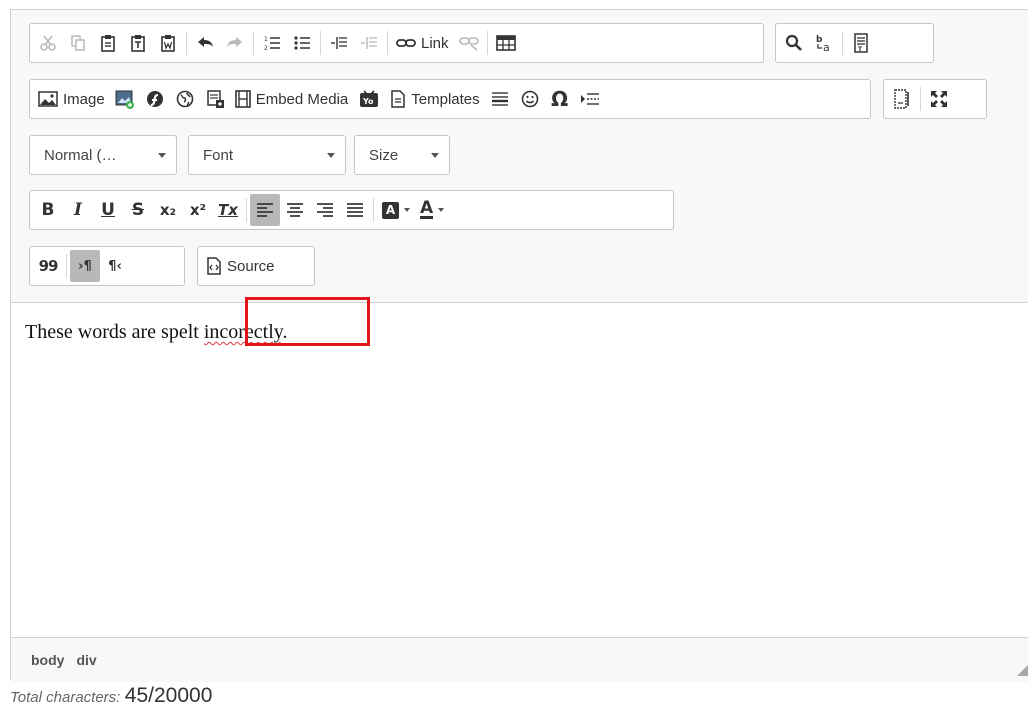 Image resolution: width=1028 pixels, height=708 pixels. I want to click on replace-button: ba, so click(824, 43).